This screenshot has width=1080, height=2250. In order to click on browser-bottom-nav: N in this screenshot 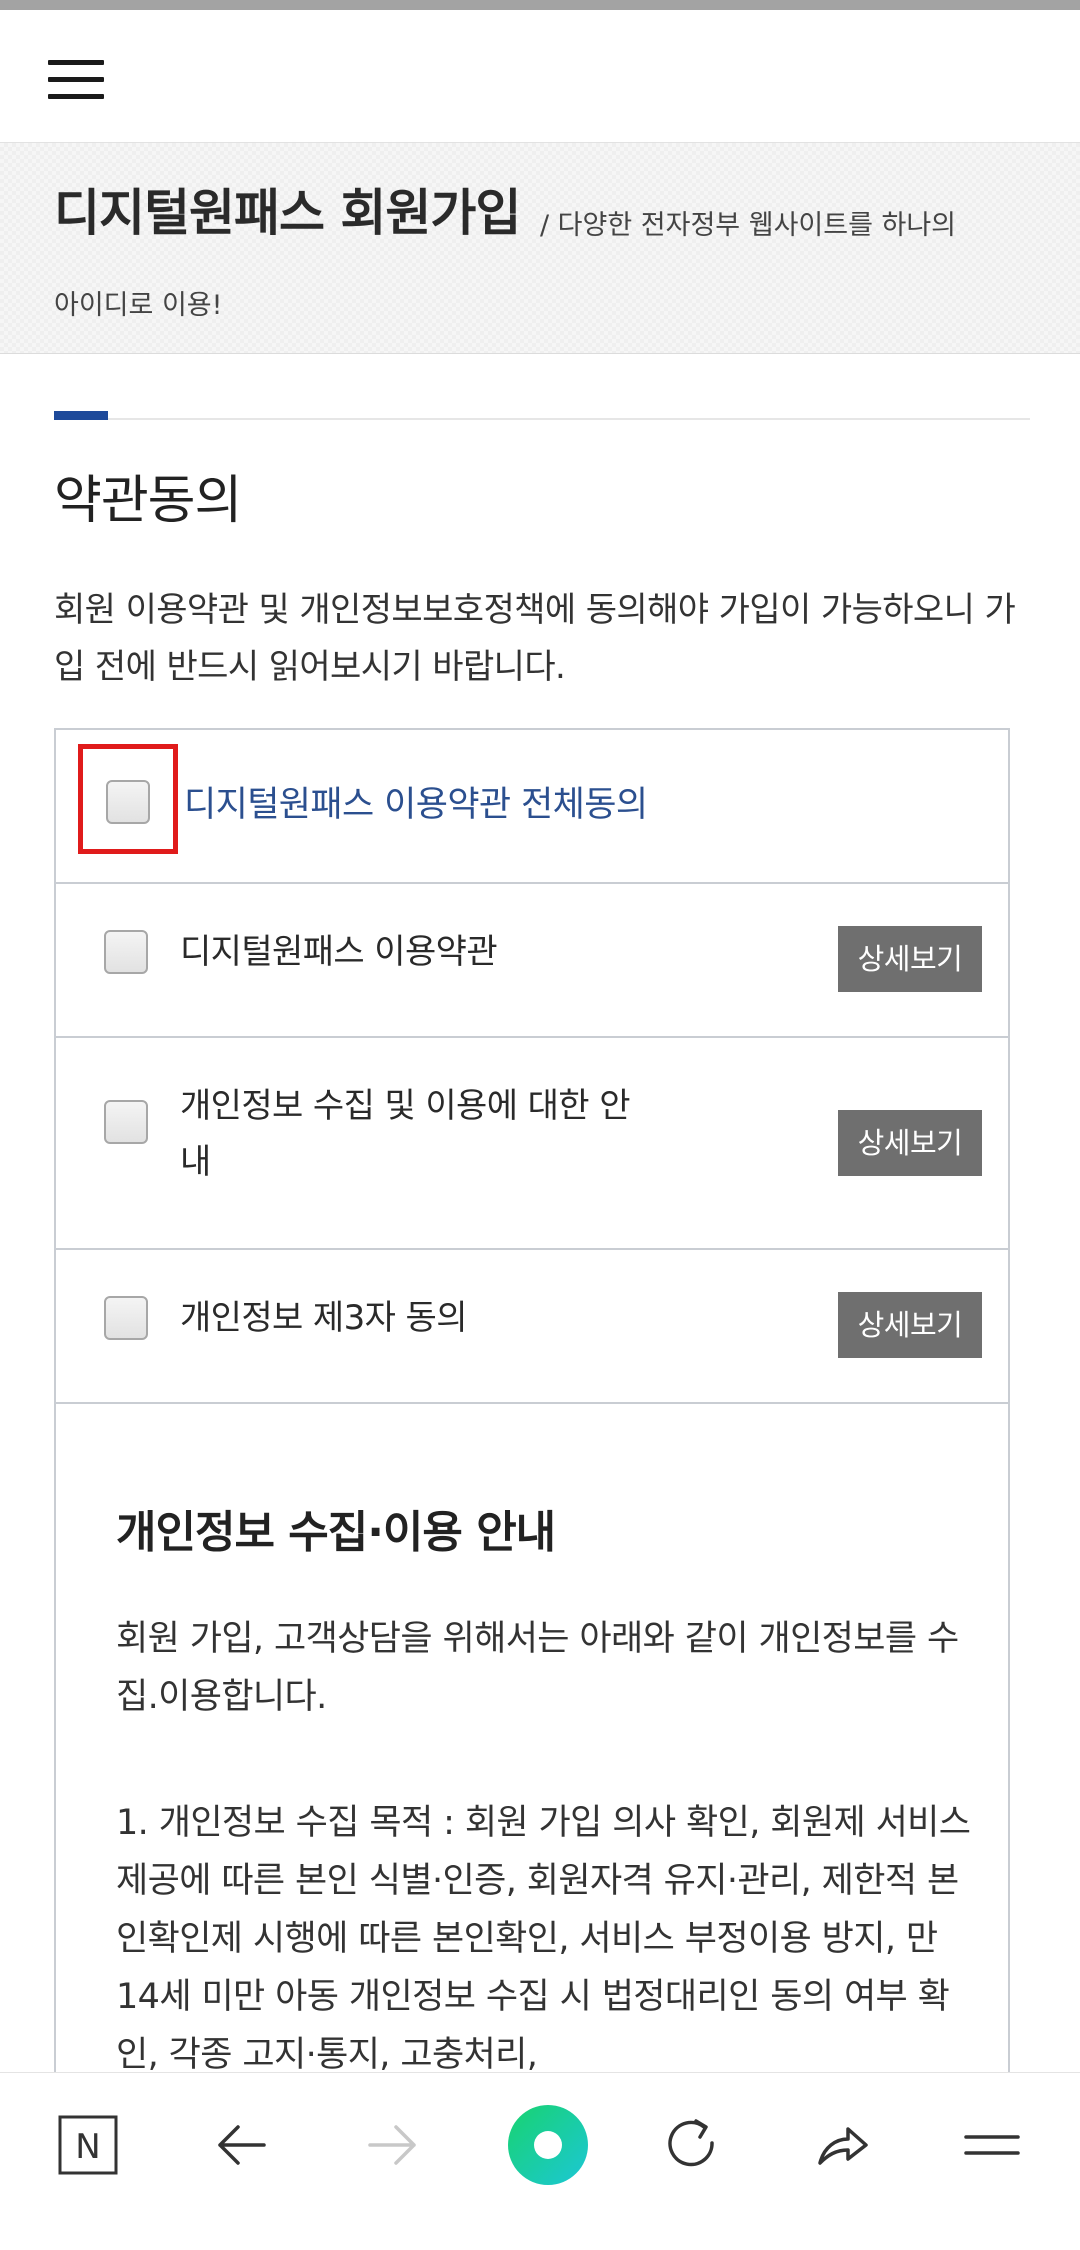, I will do `click(540, 2161)`.